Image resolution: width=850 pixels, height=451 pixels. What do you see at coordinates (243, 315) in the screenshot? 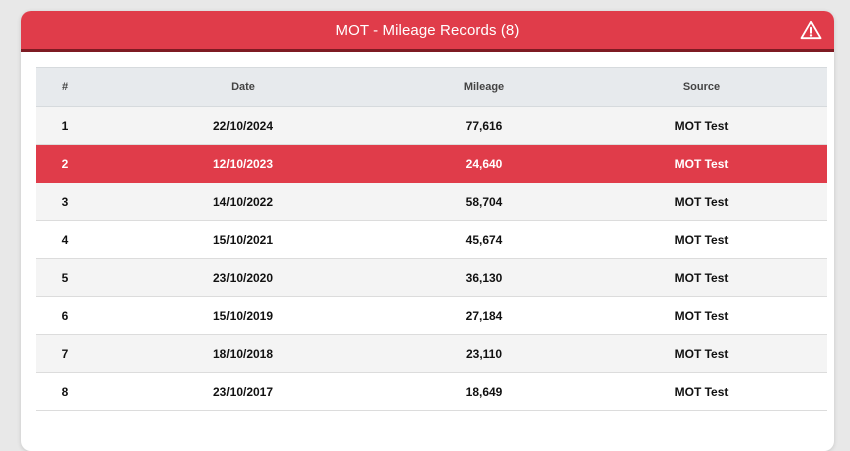
I see `row-date: 15/10/2019` at bounding box center [243, 315].